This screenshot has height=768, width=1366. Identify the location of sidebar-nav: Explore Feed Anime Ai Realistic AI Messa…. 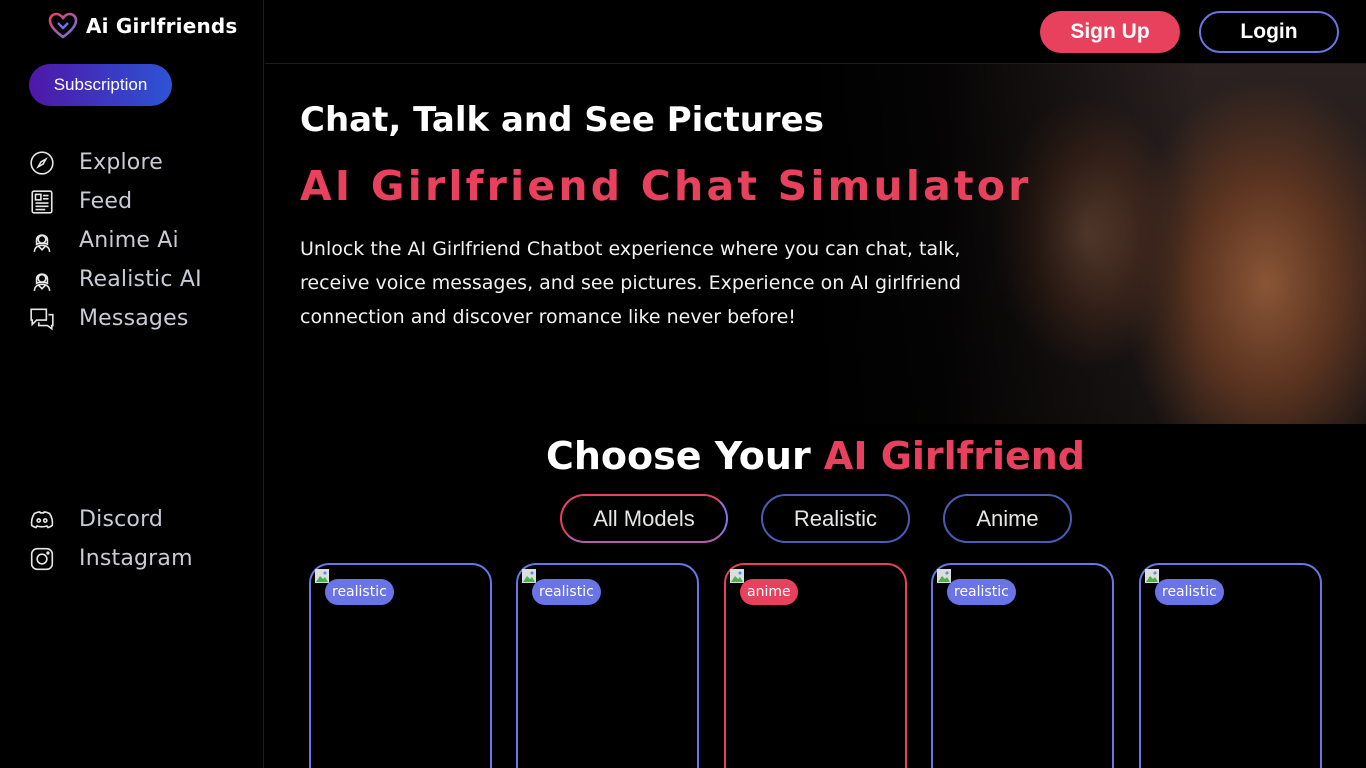
(115, 240).